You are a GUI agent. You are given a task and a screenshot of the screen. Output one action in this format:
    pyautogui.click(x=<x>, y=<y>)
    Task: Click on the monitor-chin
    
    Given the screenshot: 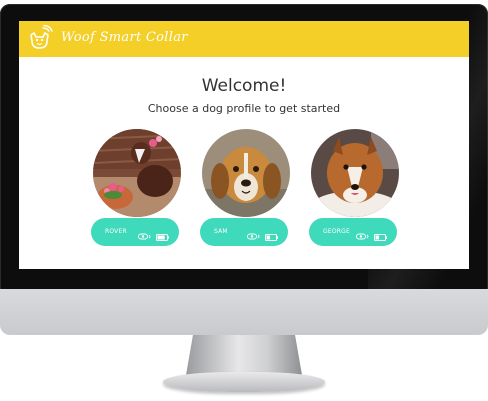 What is the action you would take?
    pyautogui.click(x=244, y=312)
    